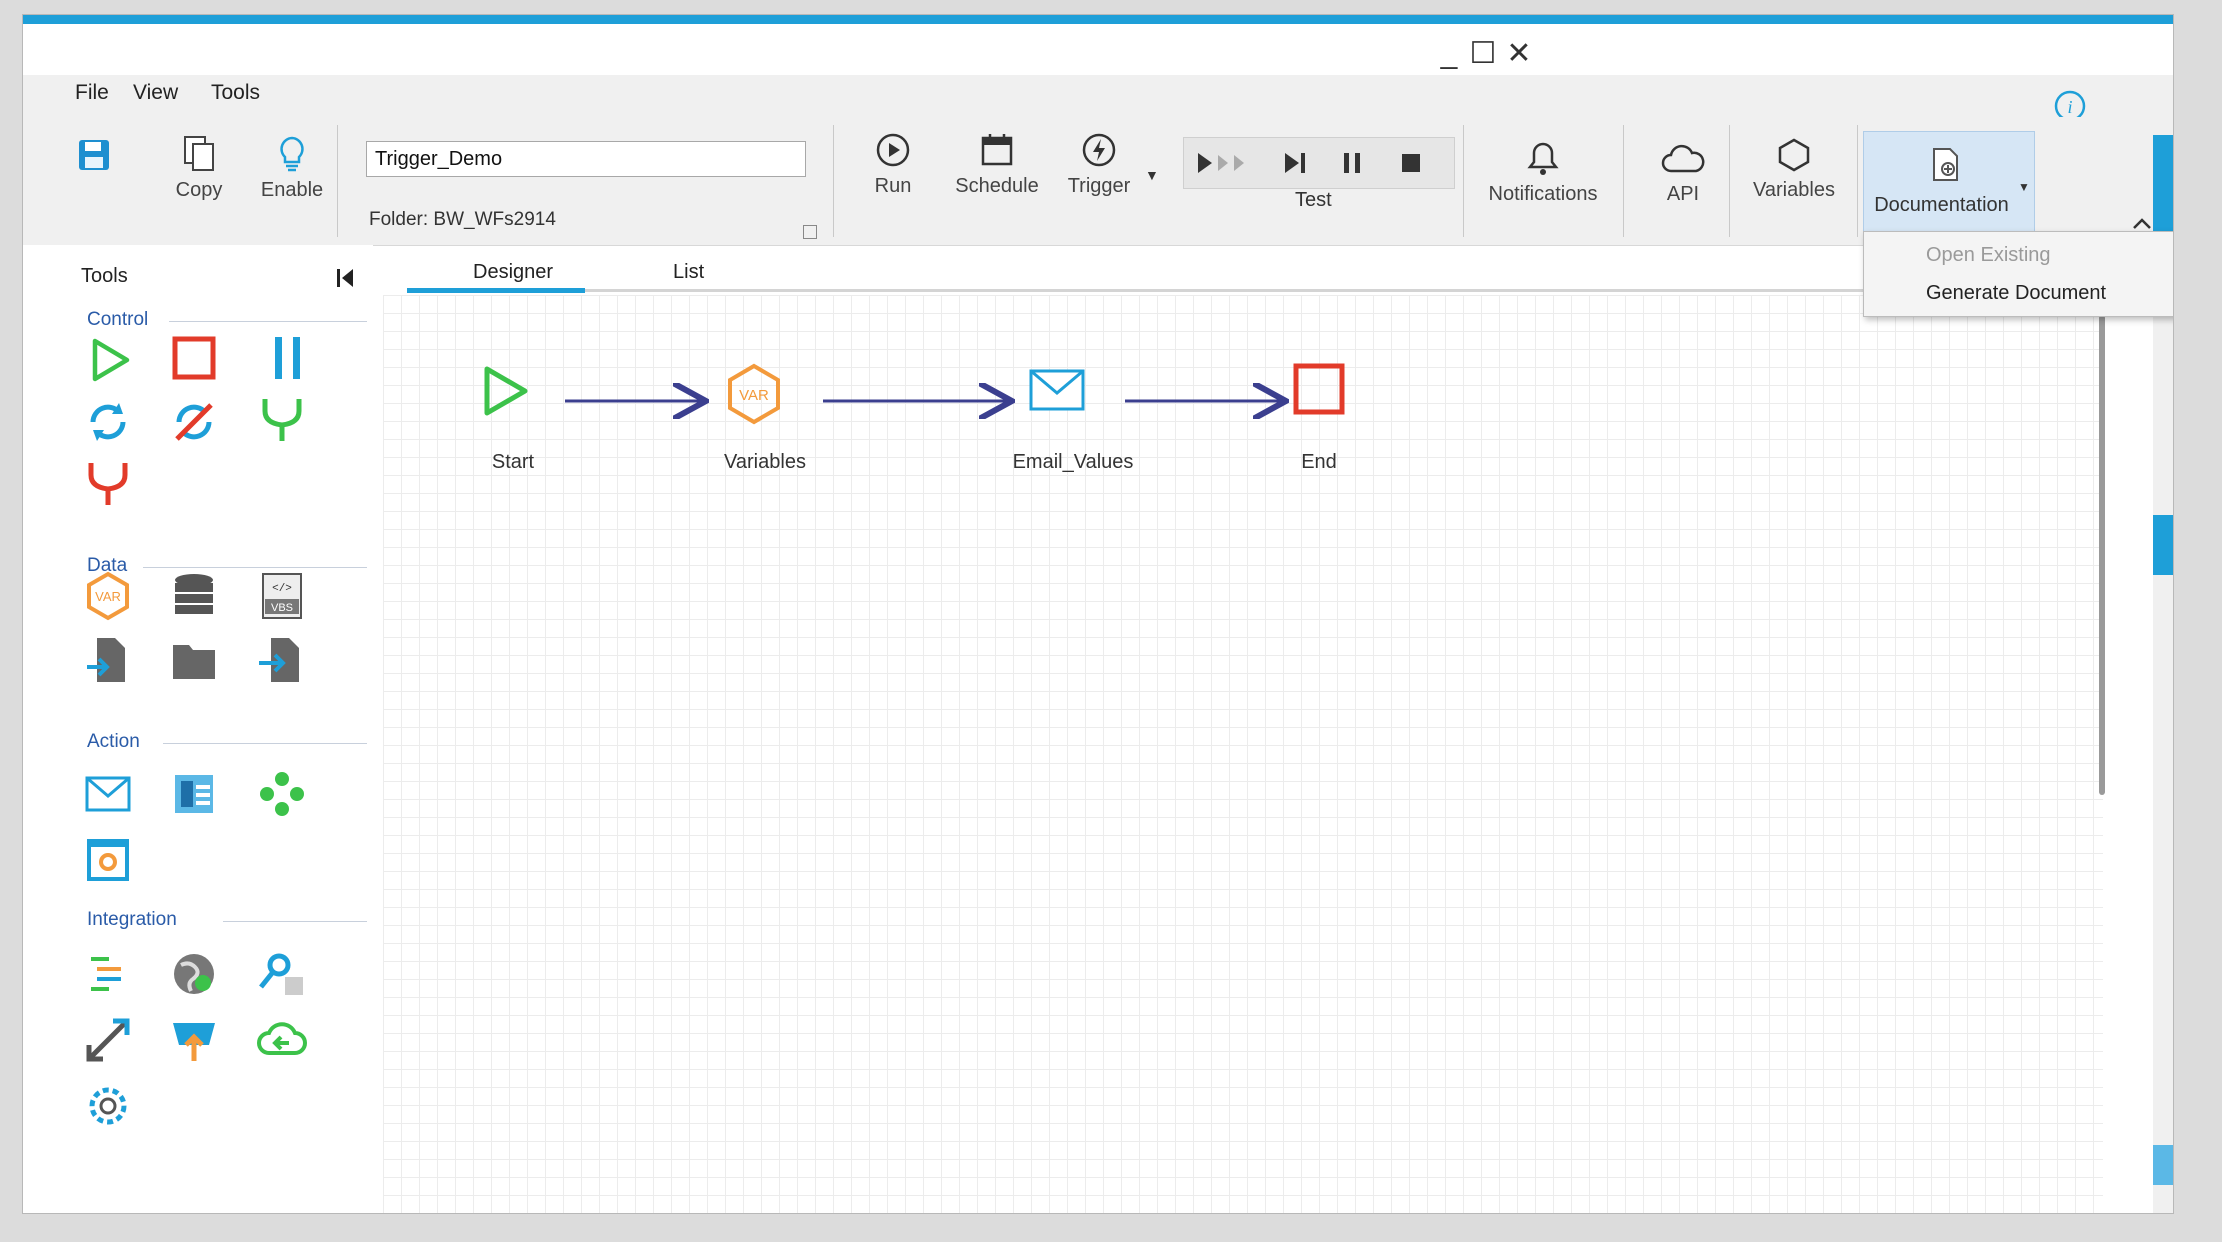 The height and width of the screenshot is (1242, 2222). Describe the element at coordinates (2016, 293) in the screenshot. I see `generate-document-item: Generate Document` at that location.